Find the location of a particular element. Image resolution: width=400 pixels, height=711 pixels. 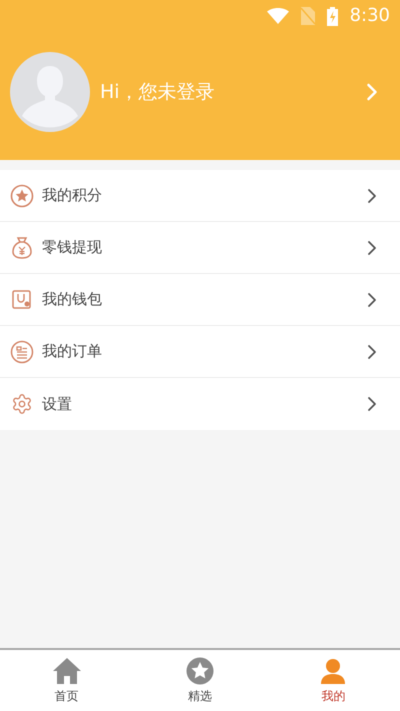

status-time: 8:30 is located at coordinates (370, 16).